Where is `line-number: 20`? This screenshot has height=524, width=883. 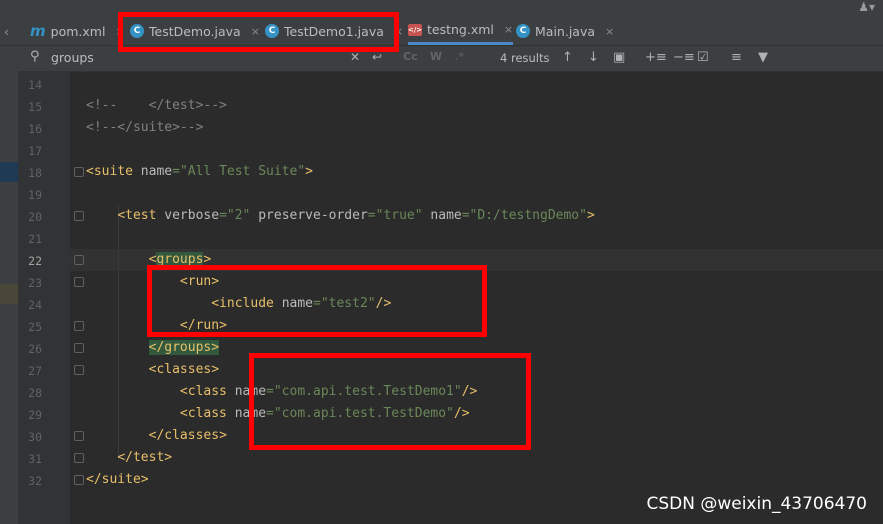
line-number: 20 is located at coordinates (35, 217).